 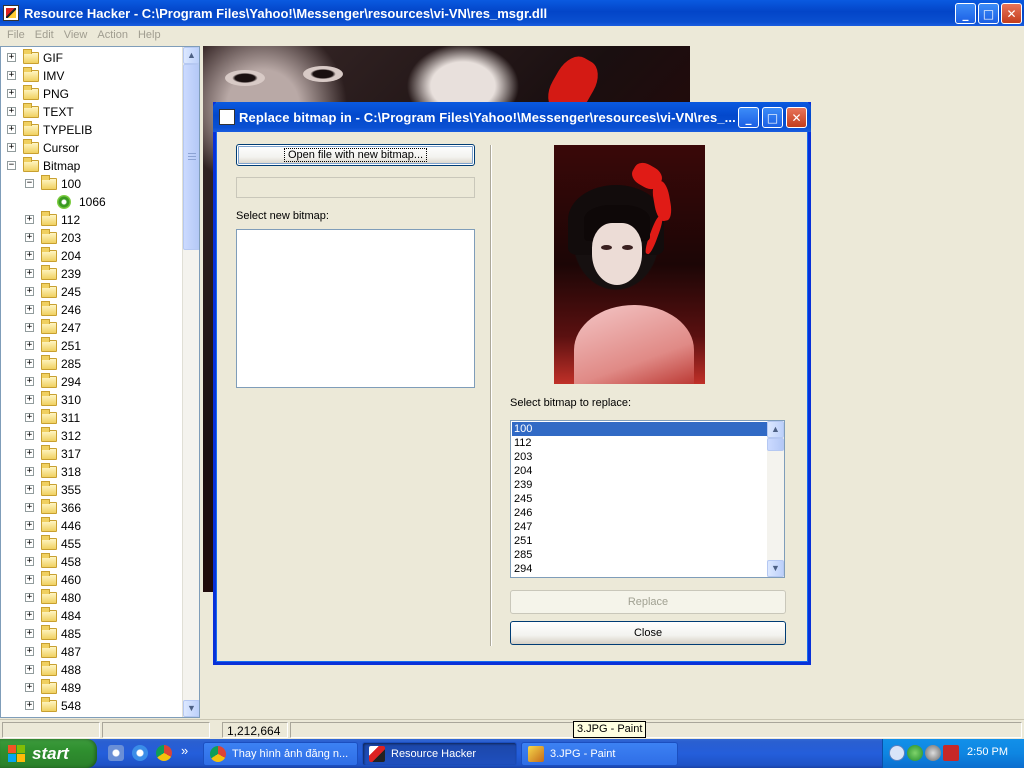 What do you see at coordinates (91, 346) in the screenshot?
I see `tree-item-251: +251` at bounding box center [91, 346].